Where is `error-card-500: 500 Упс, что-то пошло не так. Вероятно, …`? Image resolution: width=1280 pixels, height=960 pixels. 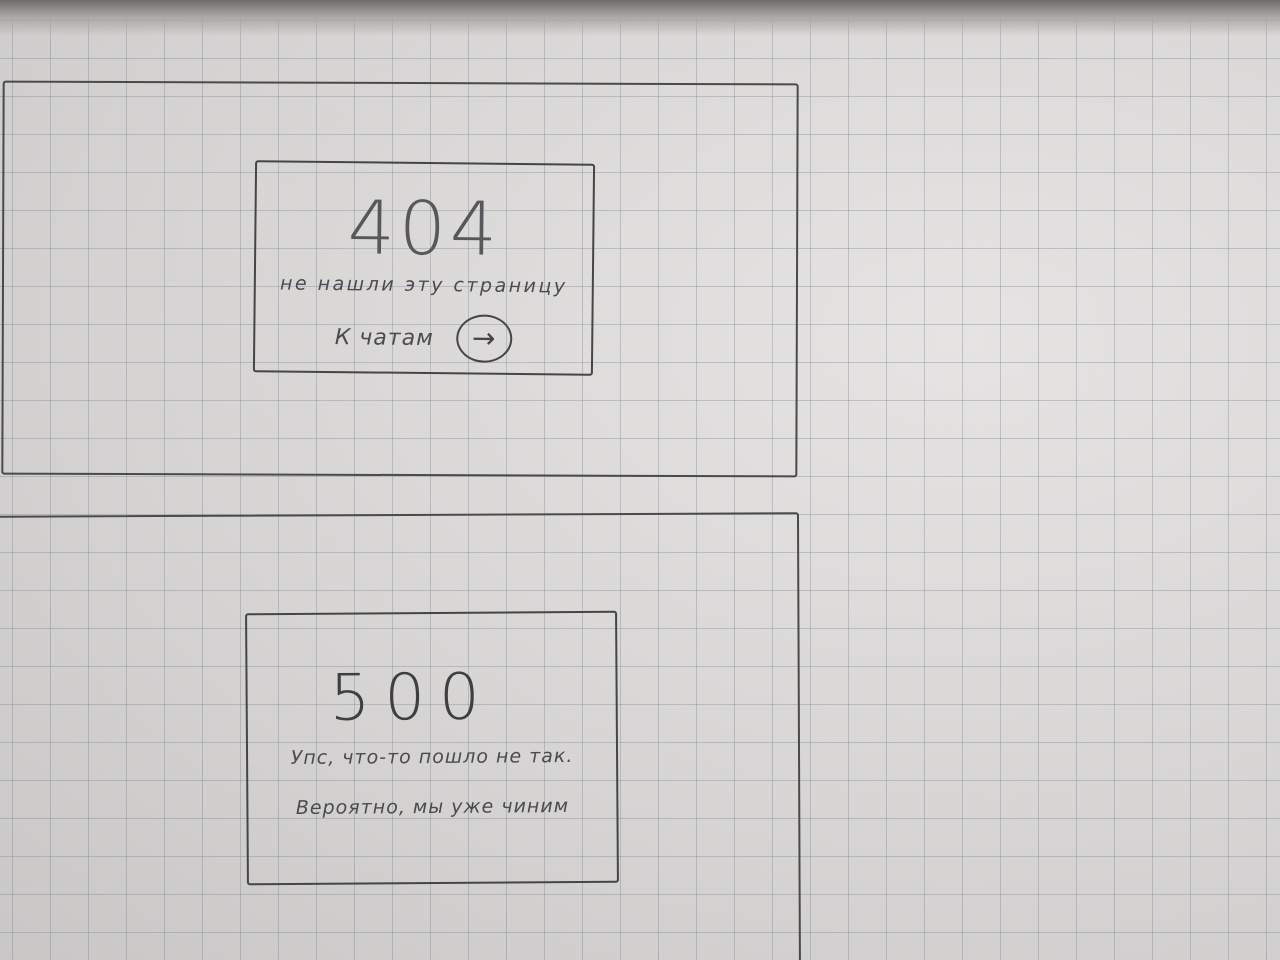
error-card-500: 500 Упс, что-то пошло не так. Вероятно, … is located at coordinates (432, 748).